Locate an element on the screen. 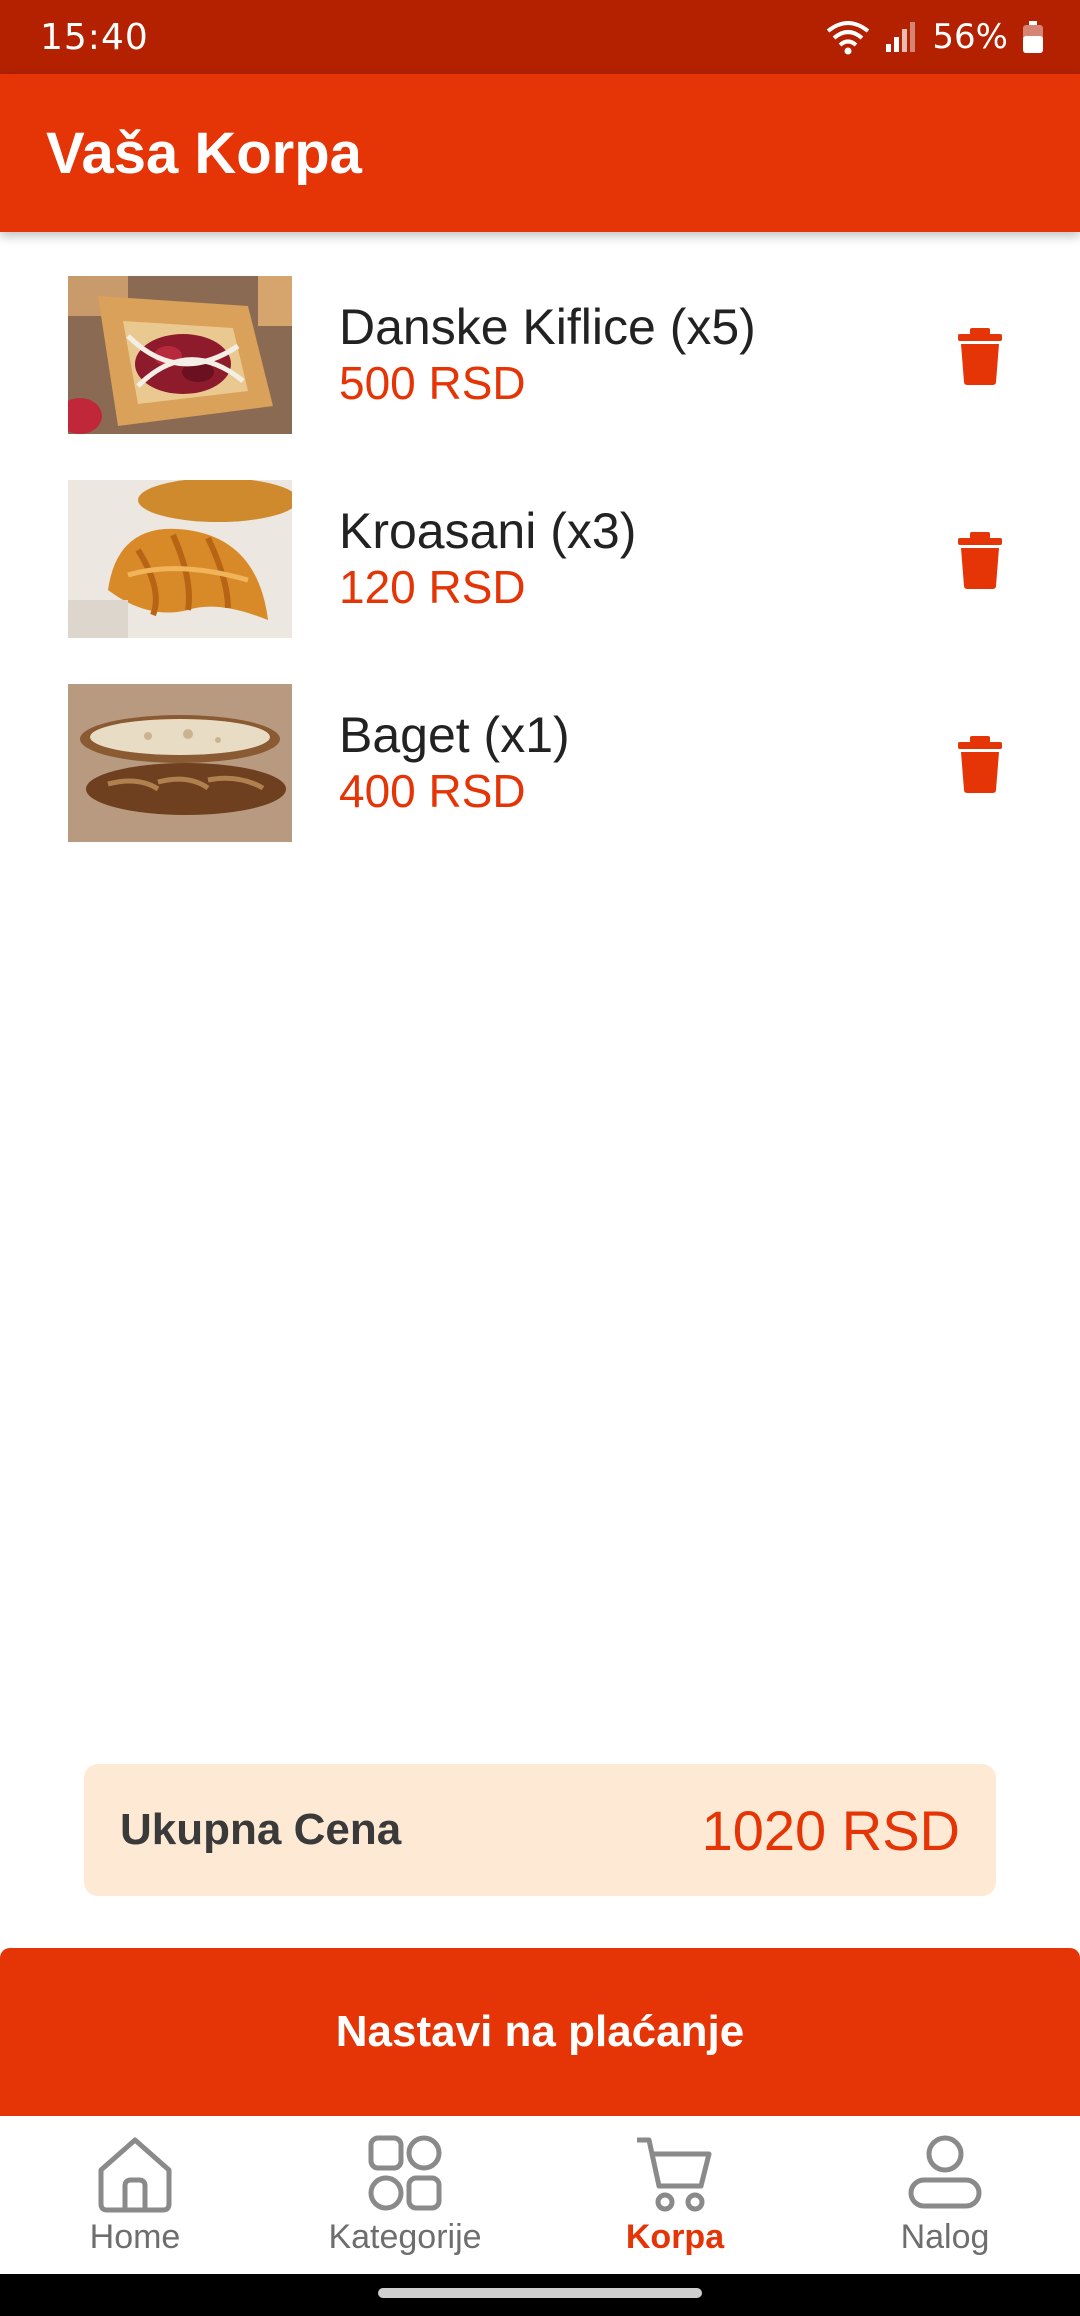  total-value: 1020 RSD is located at coordinates (830, 1830).